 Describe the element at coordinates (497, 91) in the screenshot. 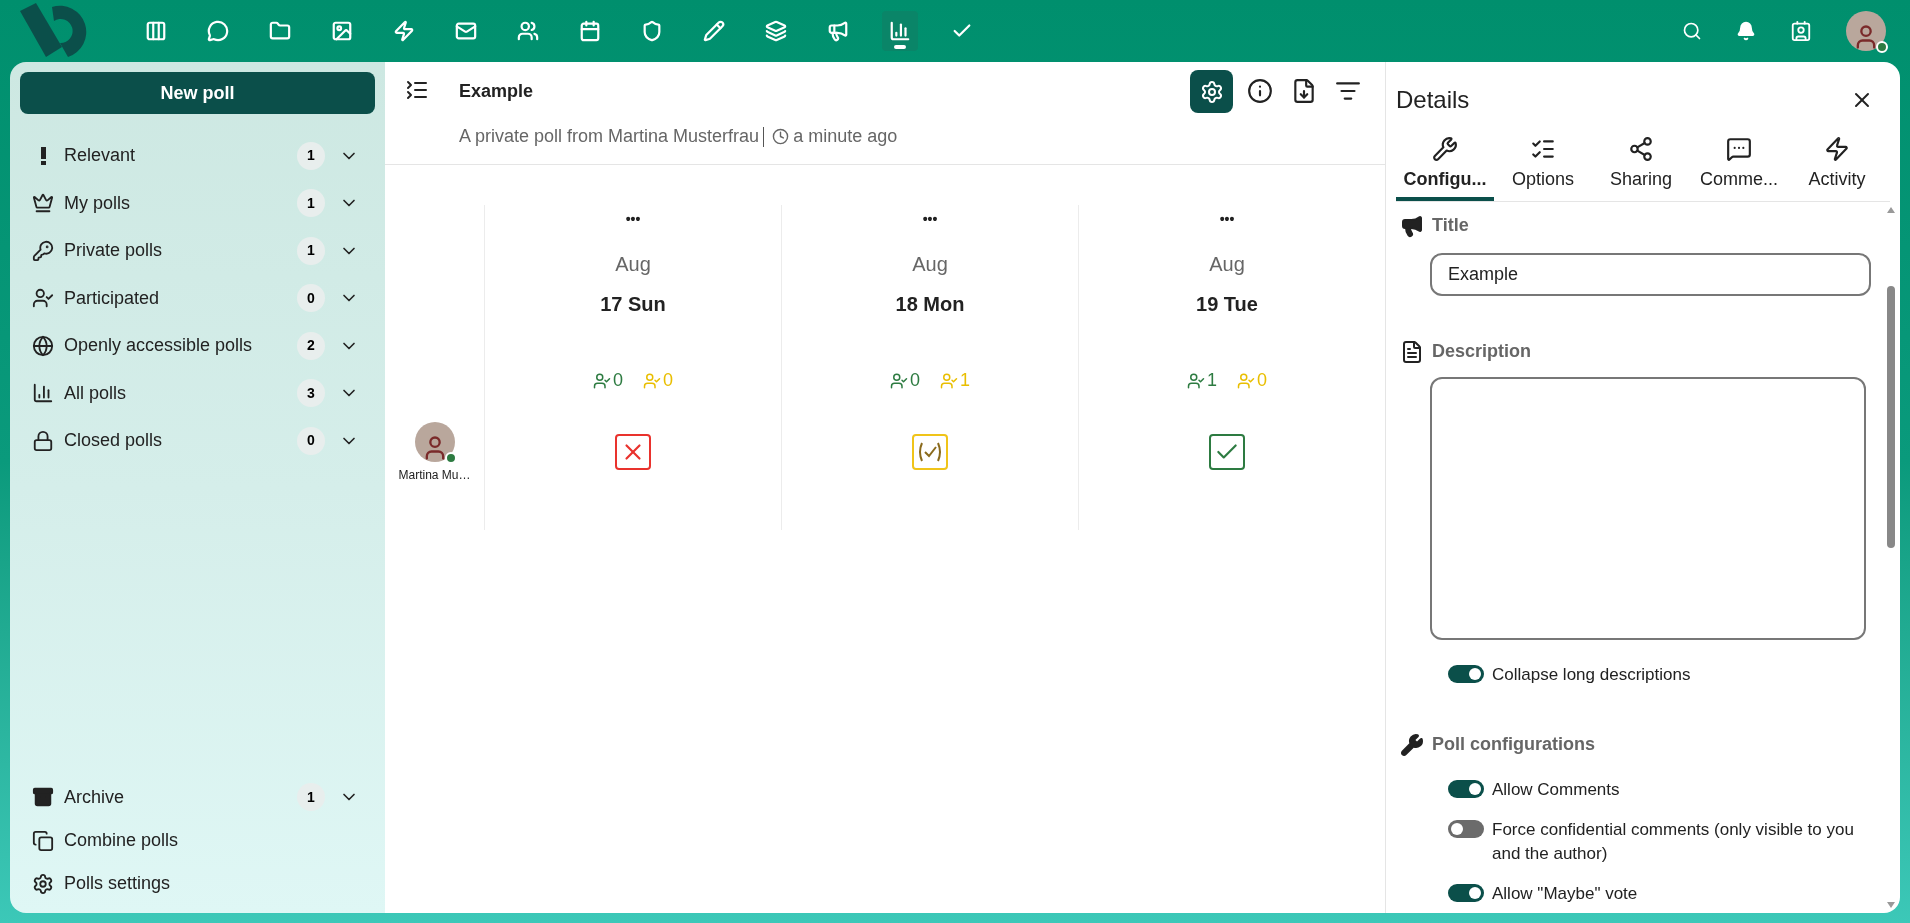

I see `poll-title: Example` at that location.